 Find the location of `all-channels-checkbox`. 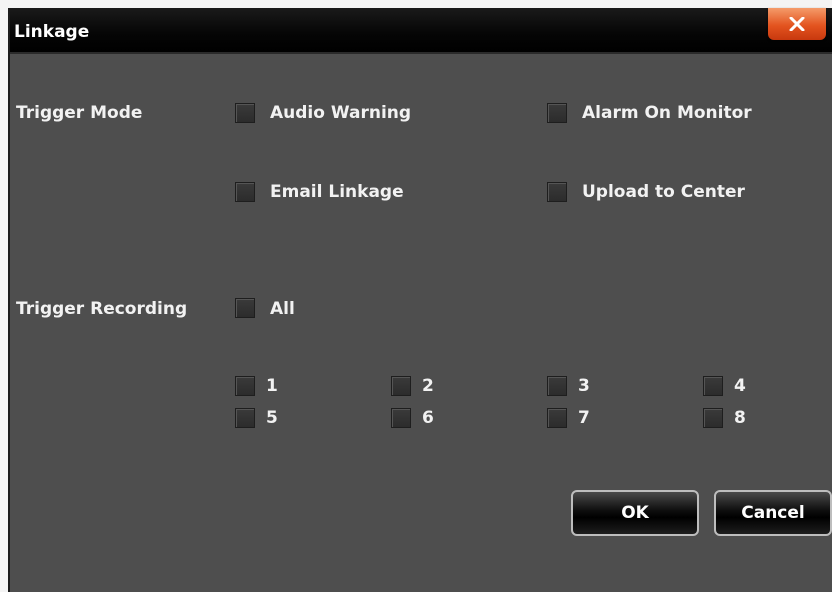

all-channels-checkbox is located at coordinates (245, 308).